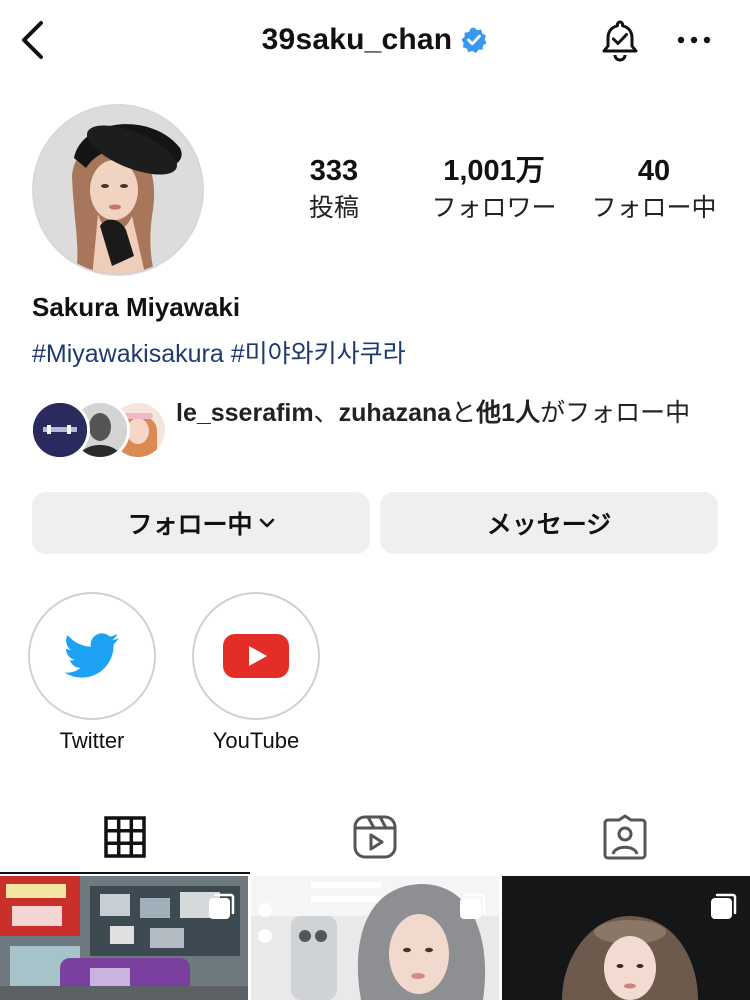 The height and width of the screenshot is (1000, 750). I want to click on message-button: メッセージ, so click(549, 523).